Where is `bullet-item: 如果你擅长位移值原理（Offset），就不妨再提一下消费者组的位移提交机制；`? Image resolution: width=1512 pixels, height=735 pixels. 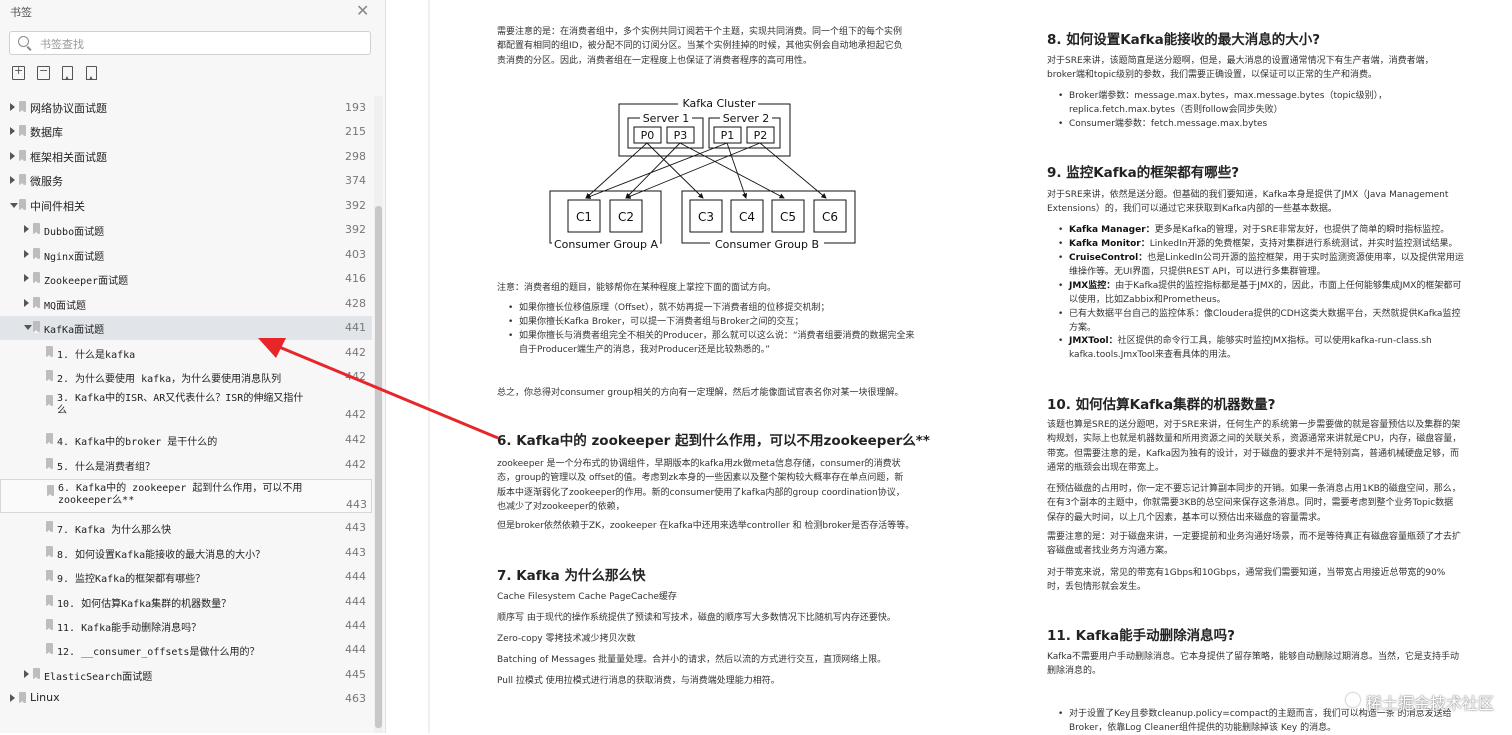
bullet-item: 如果你擅长位移值原理（Offset），就不妨再提一下消费者组的位移提交机制； is located at coordinates (711, 308).